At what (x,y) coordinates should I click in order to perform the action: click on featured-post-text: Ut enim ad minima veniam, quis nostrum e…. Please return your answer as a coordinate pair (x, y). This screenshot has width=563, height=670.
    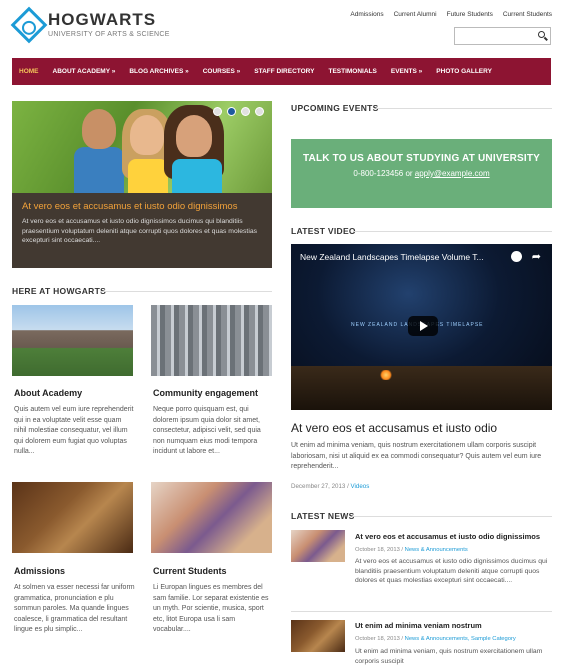
    Looking at the image, I should click on (416, 456).